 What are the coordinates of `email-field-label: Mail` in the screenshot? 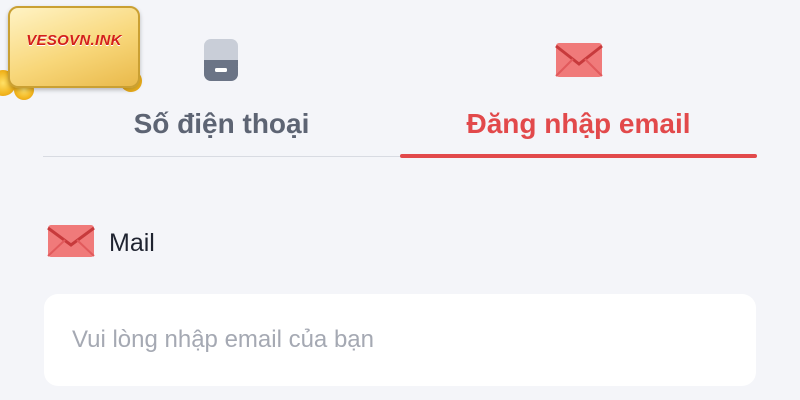 It's located at (132, 242).